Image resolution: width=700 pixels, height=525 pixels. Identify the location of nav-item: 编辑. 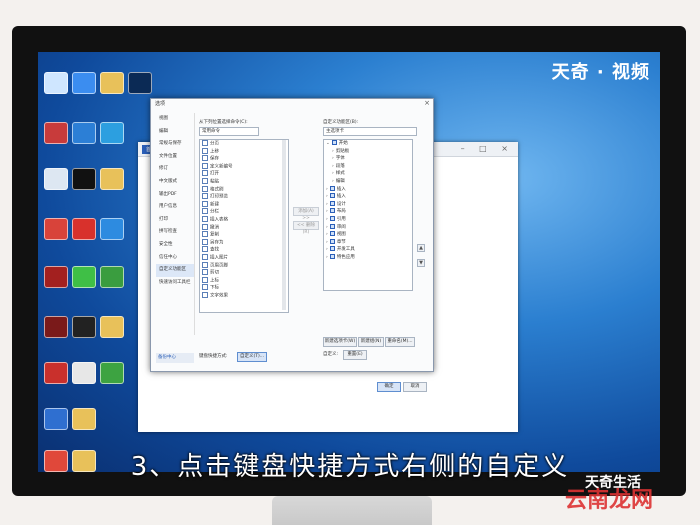
(175, 132).